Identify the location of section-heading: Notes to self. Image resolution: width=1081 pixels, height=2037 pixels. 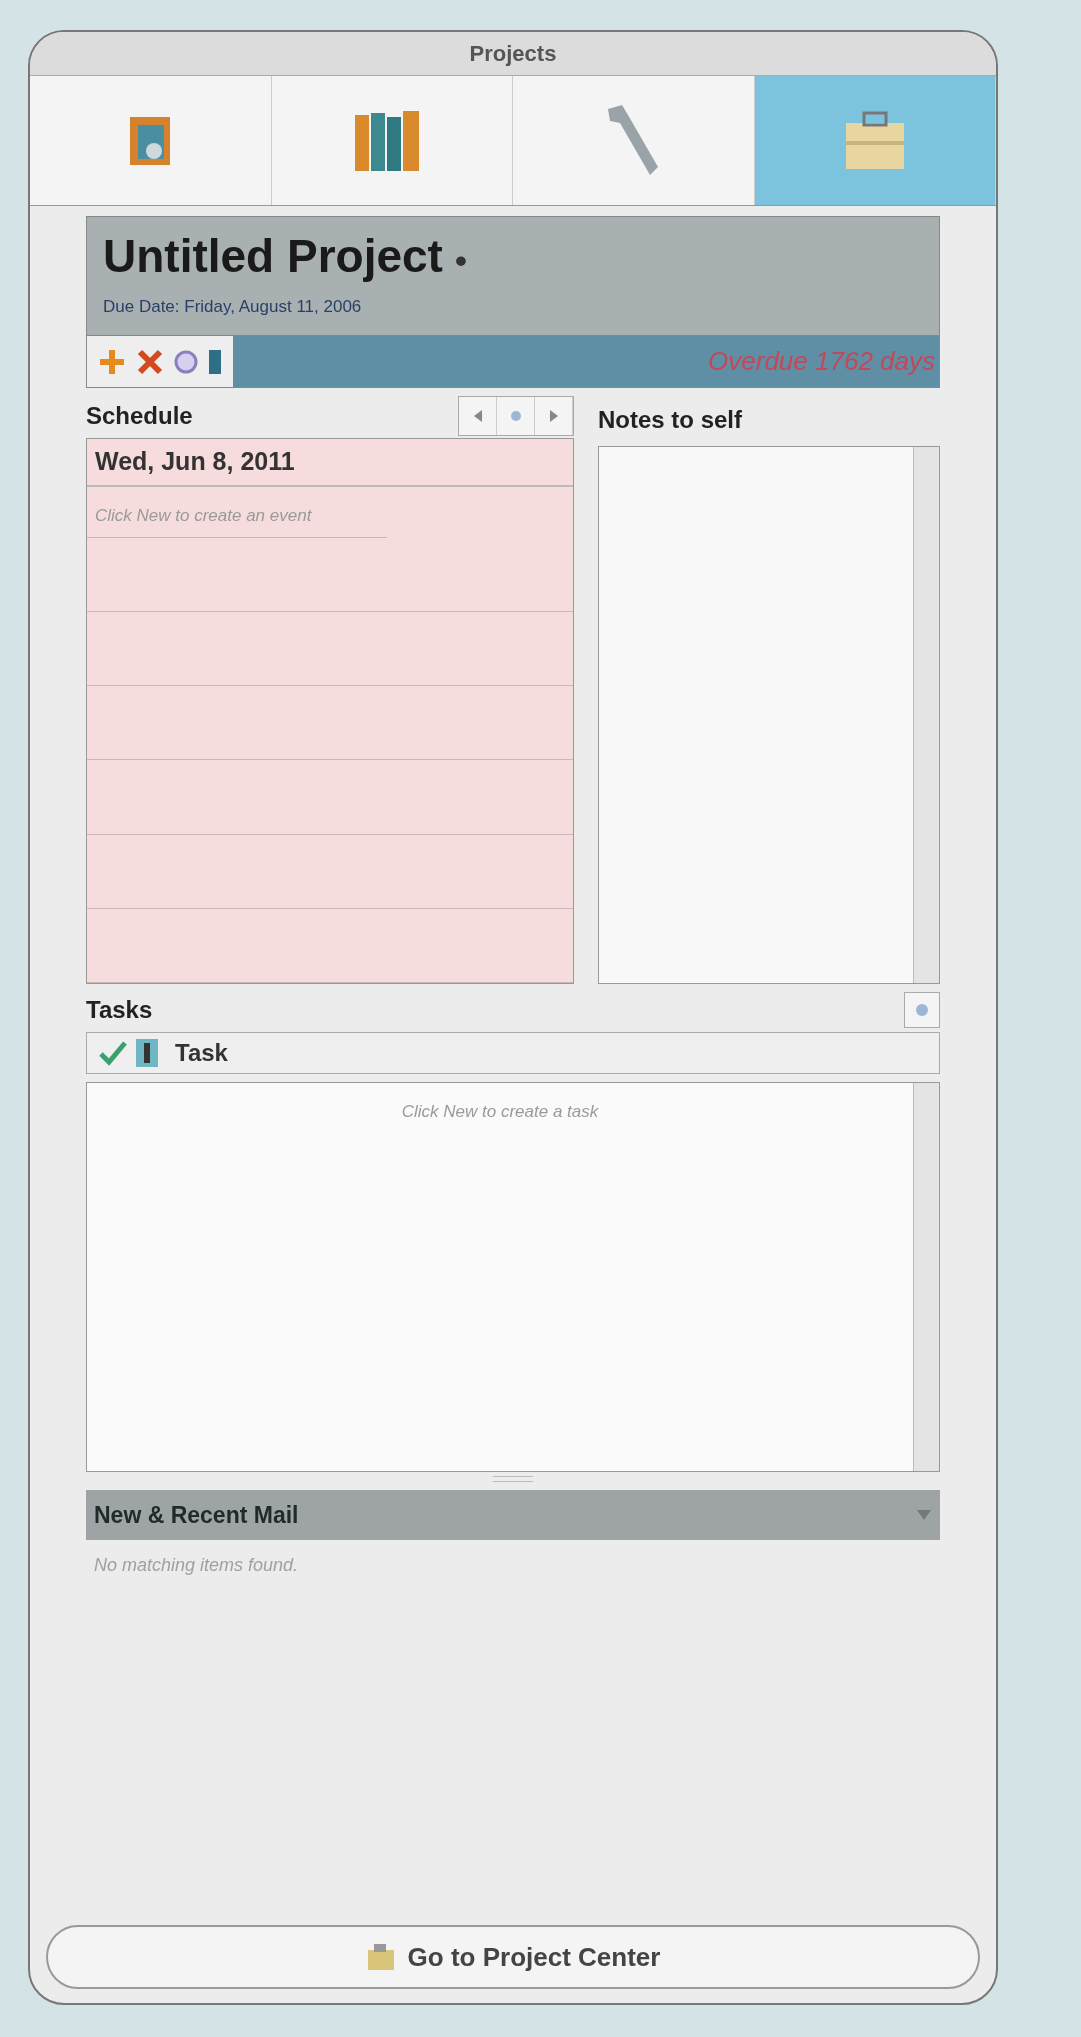
(671, 420).